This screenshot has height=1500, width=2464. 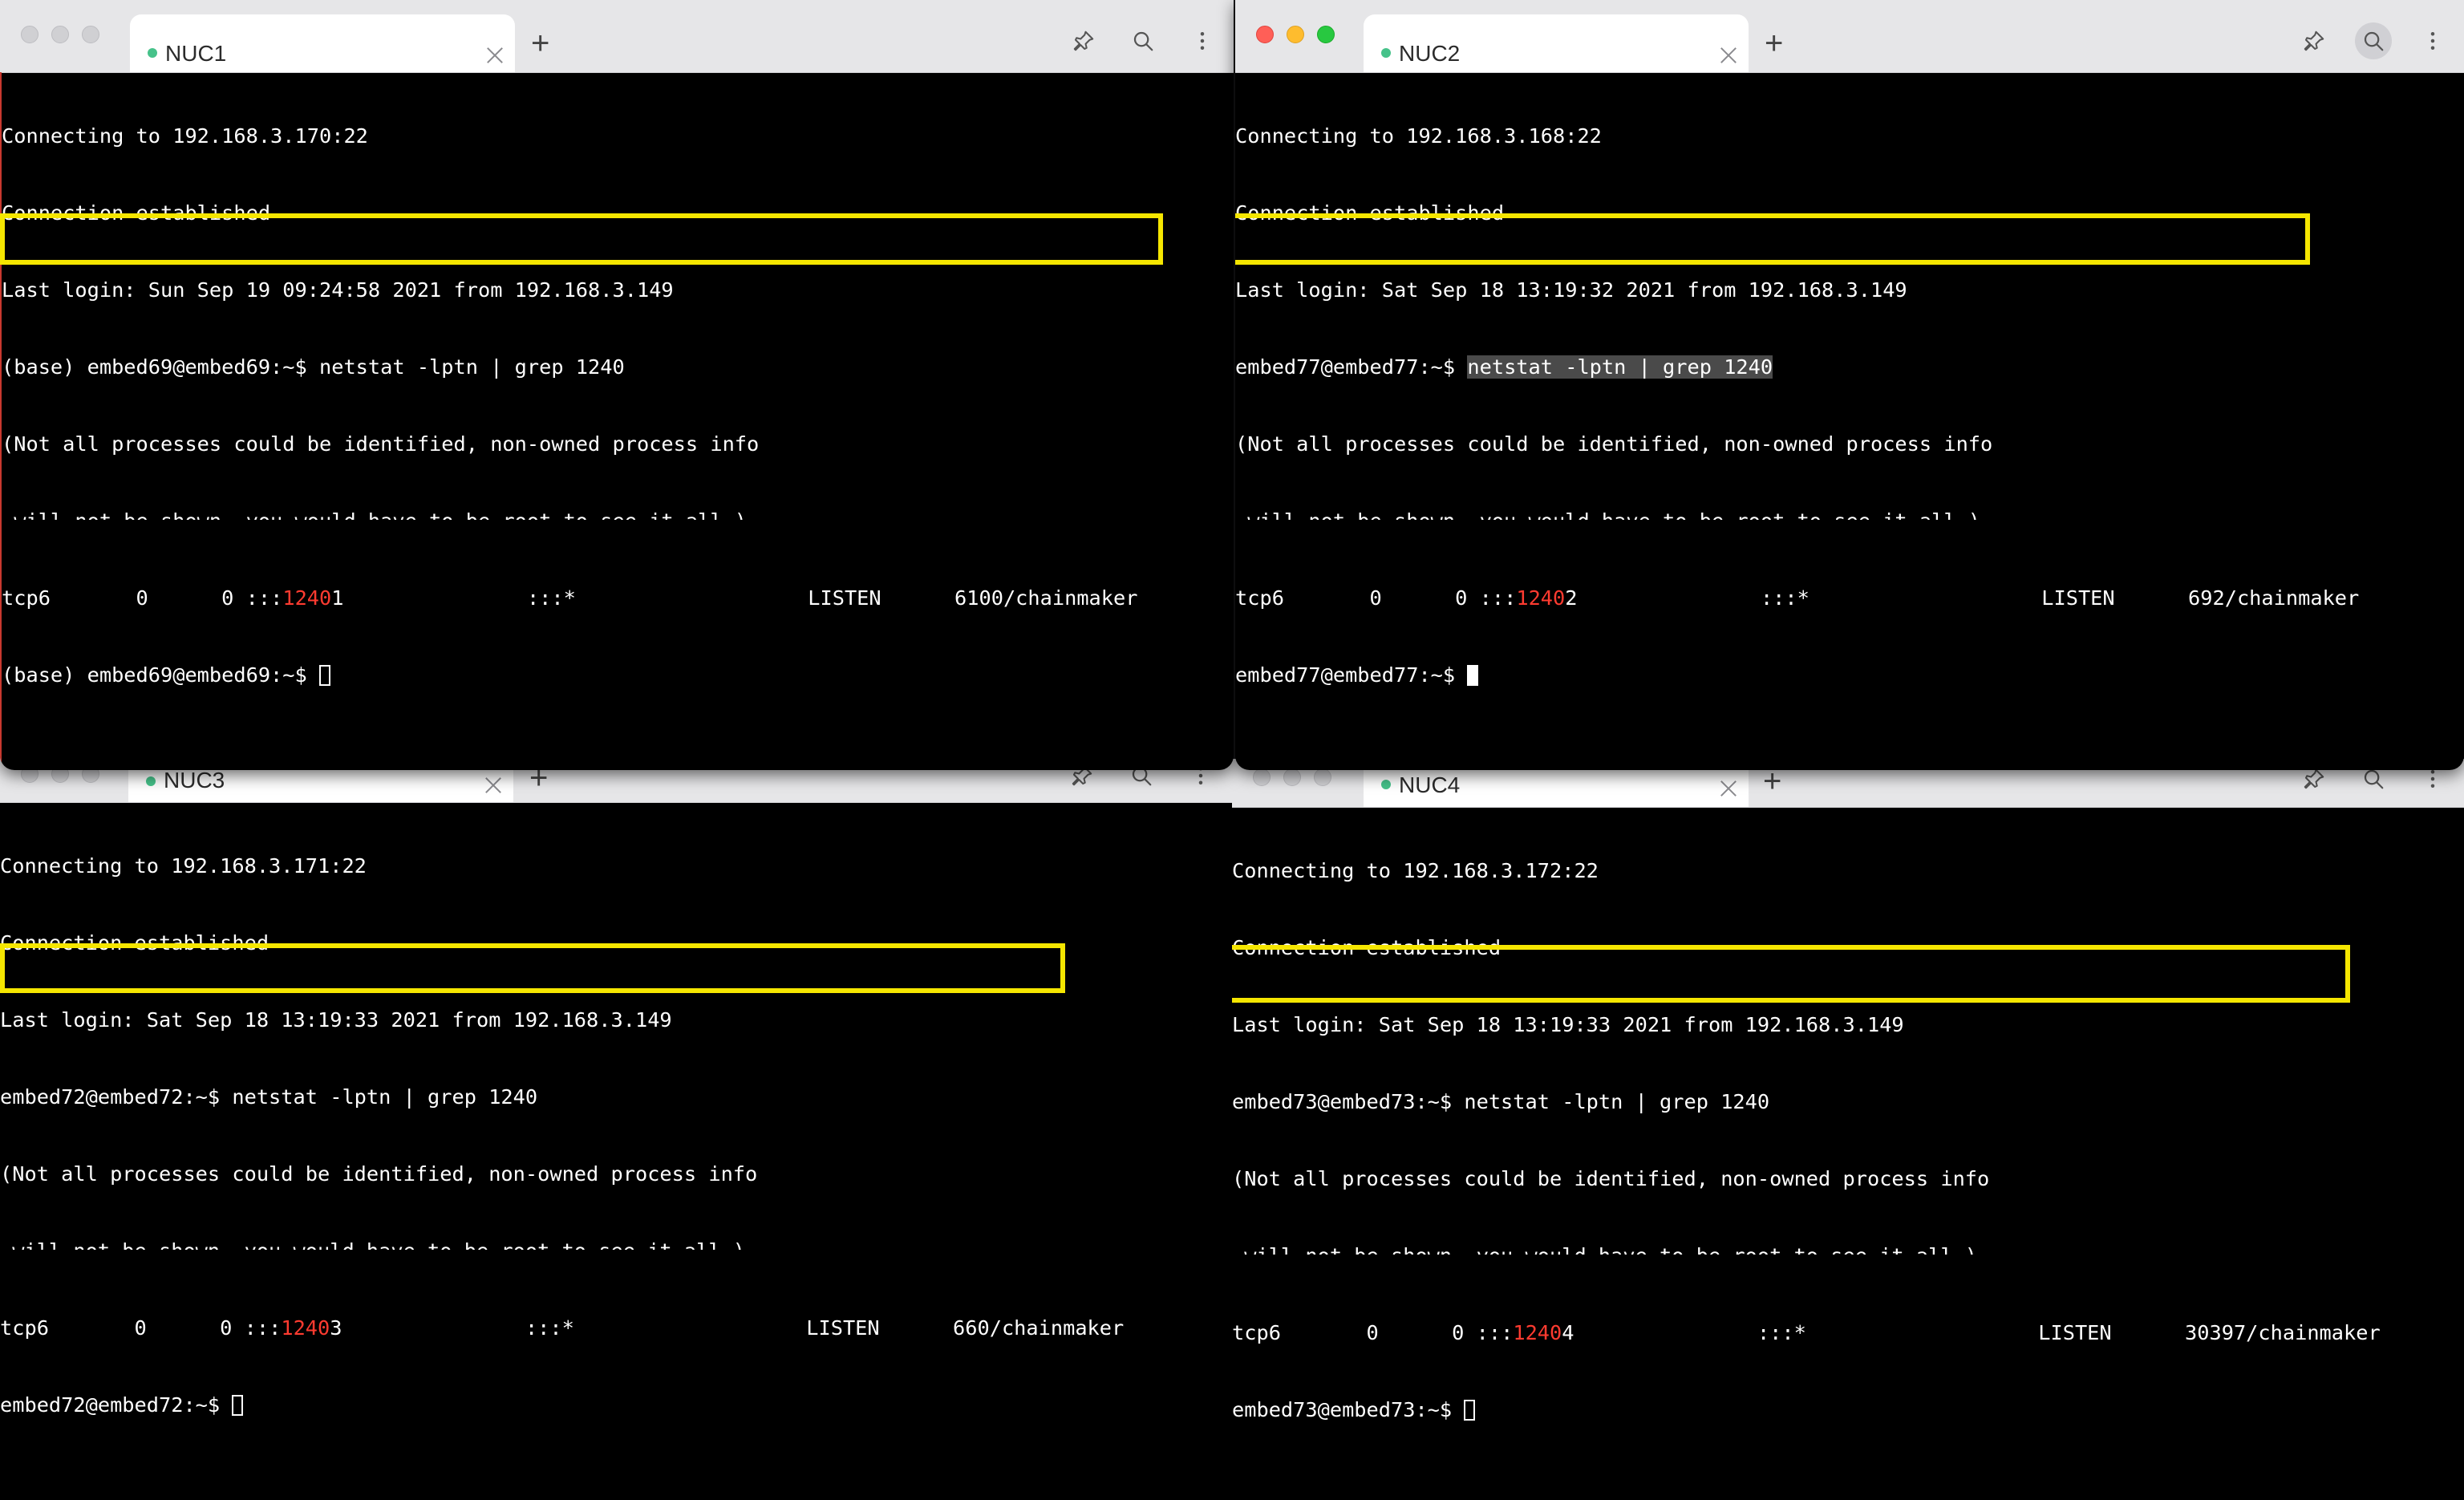 What do you see at coordinates (1349, 1409) in the screenshot?
I see `prompt: embed73@embed73:~$` at bounding box center [1349, 1409].